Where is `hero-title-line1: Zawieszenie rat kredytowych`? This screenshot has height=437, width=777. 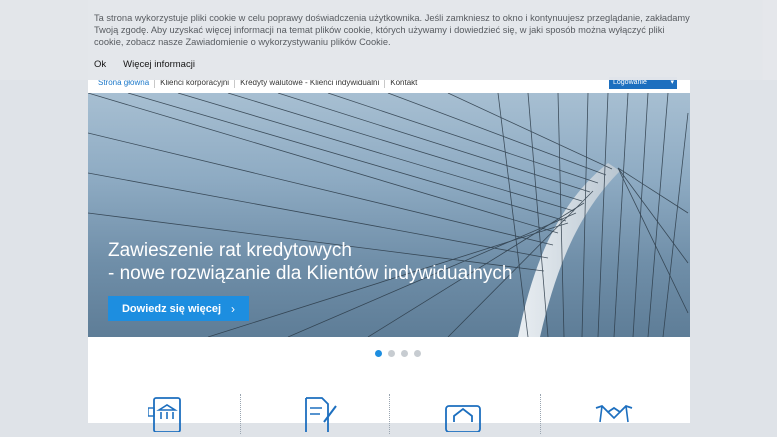 hero-title-line1: Zawieszenie rat kredytowych is located at coordinates (230, 250).